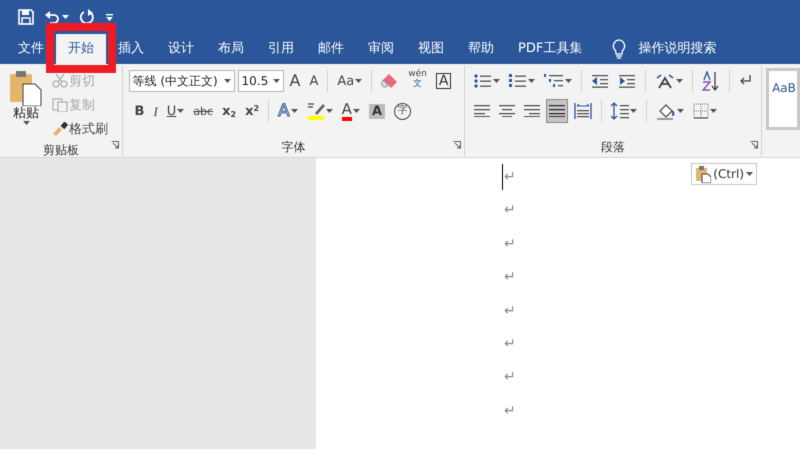 Image resolution: width=800 pixels, height=450 pixels. What do you see at coordinates (176, 111) in the screenshot?
I see `underline-button: U` at bounding box center [176, 111].